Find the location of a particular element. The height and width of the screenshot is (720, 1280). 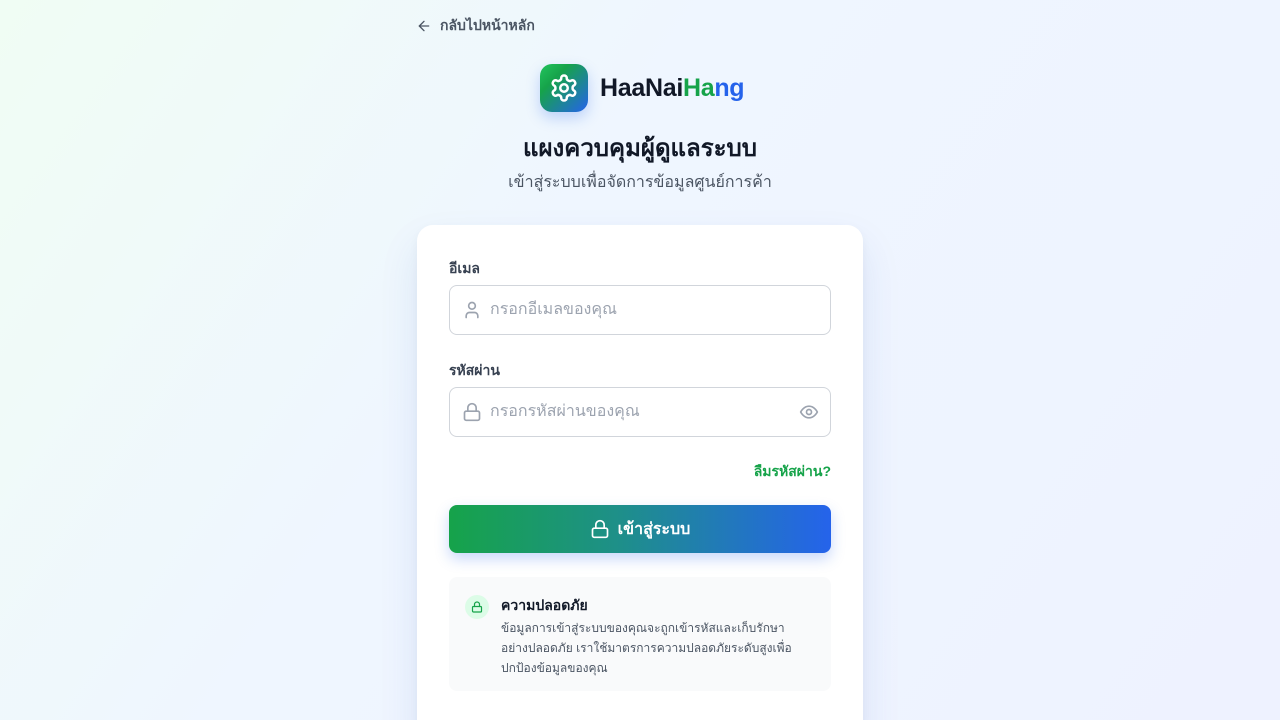

password-input is located at coordinates (644, 412).